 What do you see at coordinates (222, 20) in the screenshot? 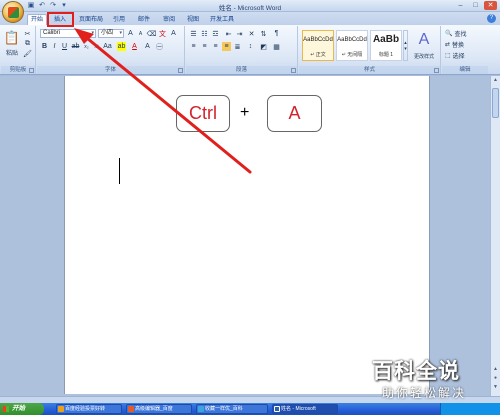
I see `tab-developer: 开发工具` at bounding box center [222, 20].